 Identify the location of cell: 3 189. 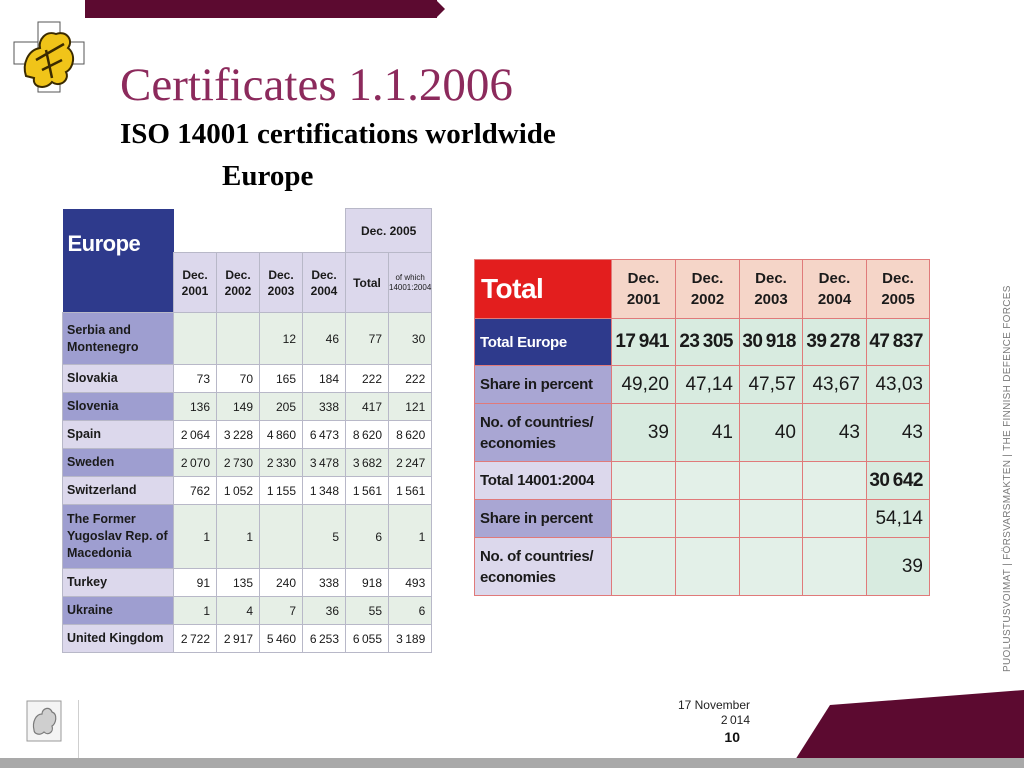
(410, 638).